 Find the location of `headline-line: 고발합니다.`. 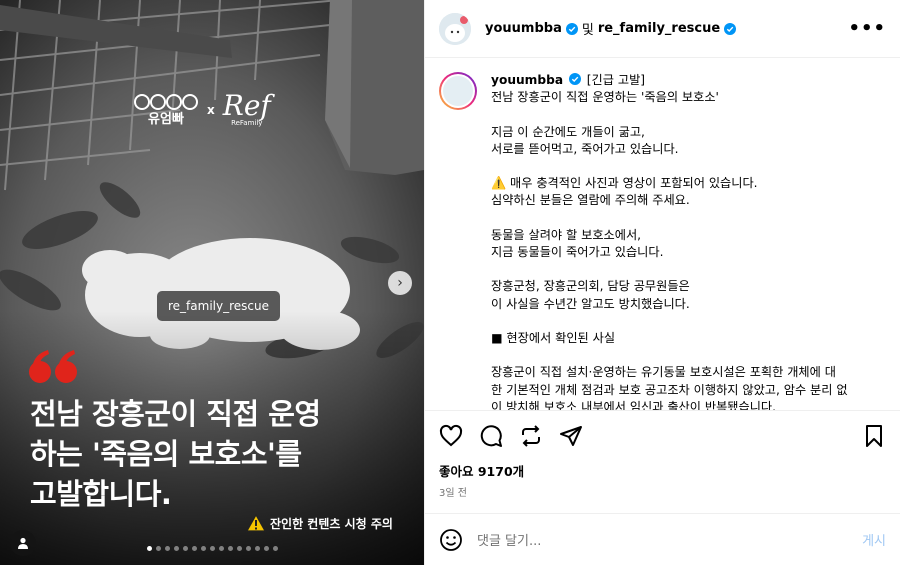

headline-line: 고발합니다. is located at coordinates (101, 494).